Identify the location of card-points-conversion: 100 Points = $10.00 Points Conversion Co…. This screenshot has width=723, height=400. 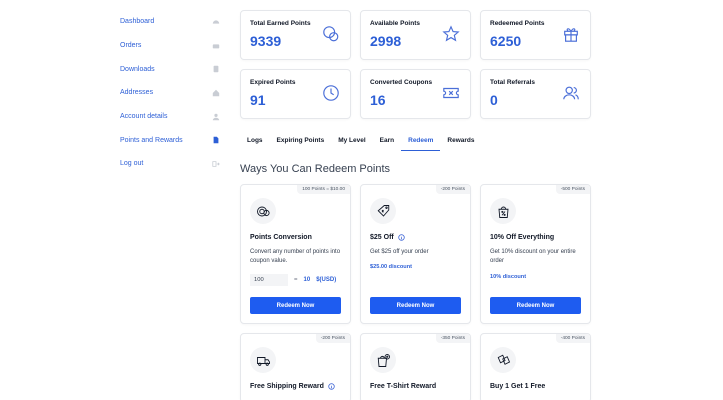
(295, 254).